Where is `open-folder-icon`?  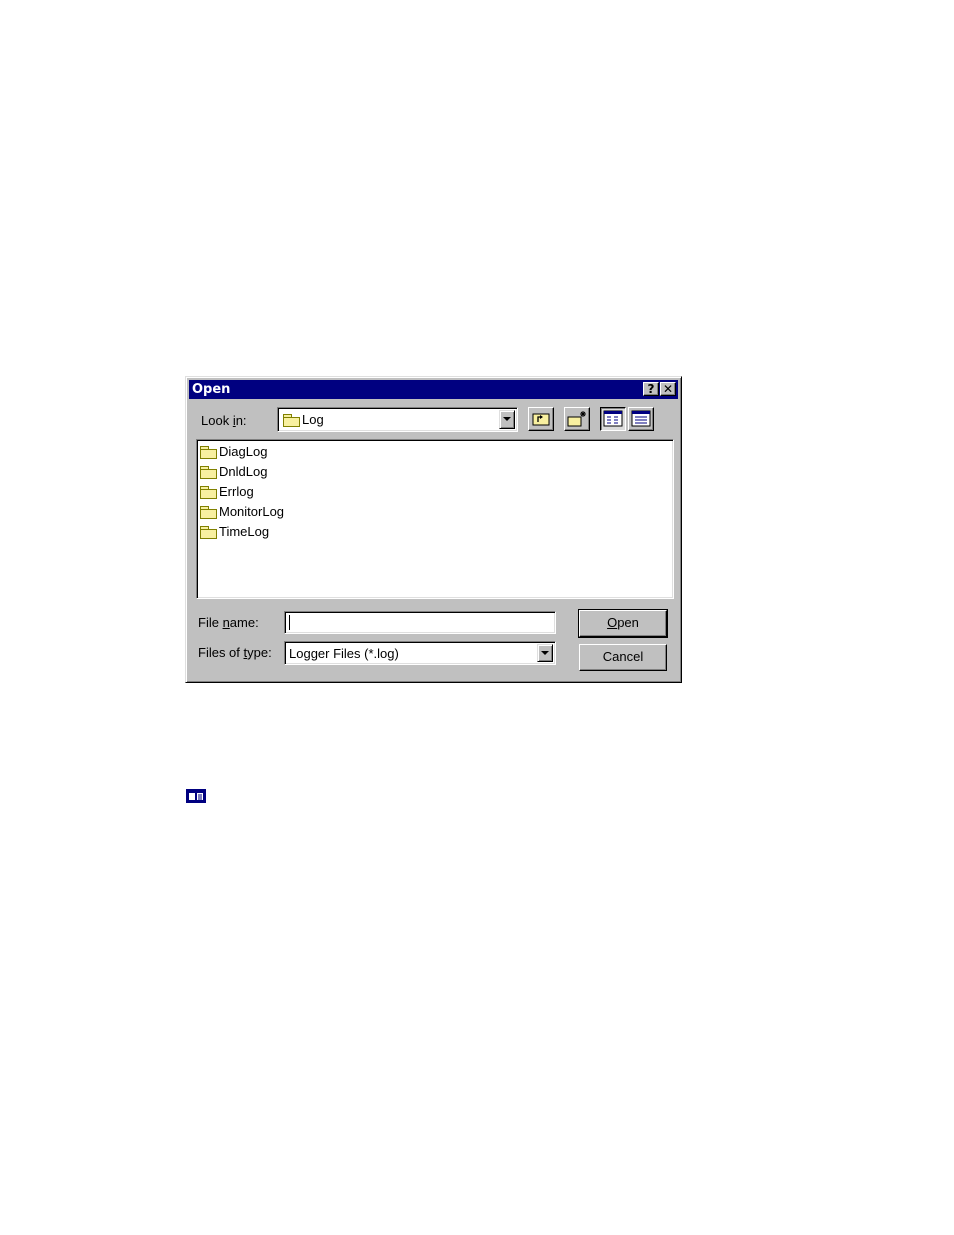
open-folder-icon is located at coordinates (291, 420).